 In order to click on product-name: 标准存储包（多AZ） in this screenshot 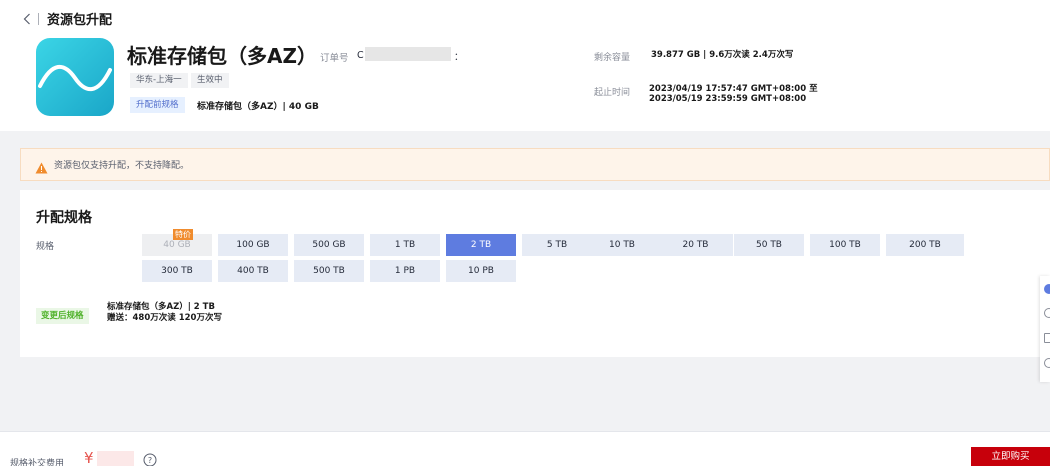, I will do `click(222, 56)`.